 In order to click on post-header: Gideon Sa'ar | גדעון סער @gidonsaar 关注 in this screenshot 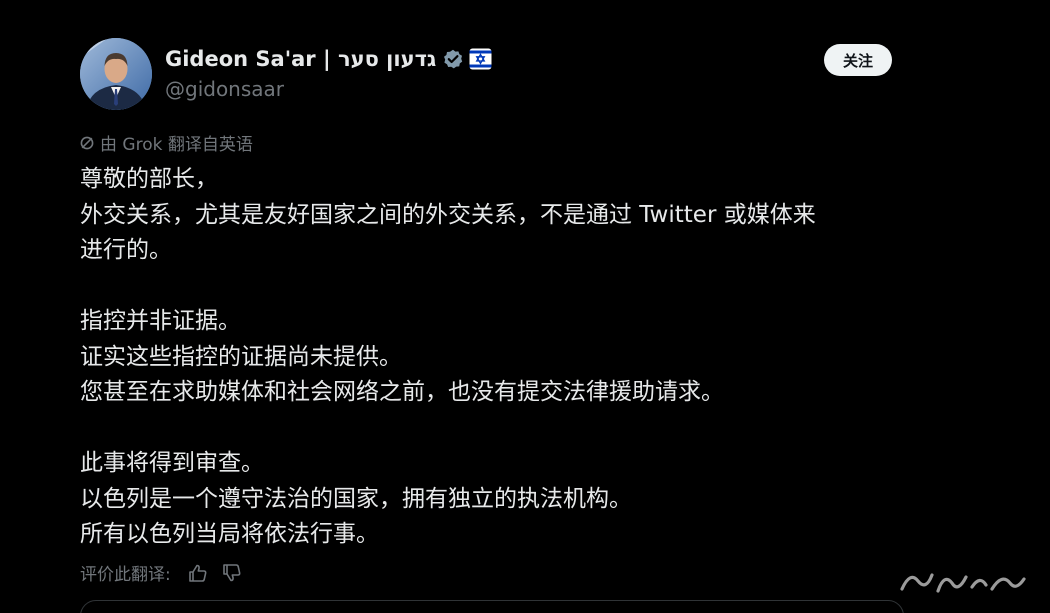, I will do `click(495, 75)`.